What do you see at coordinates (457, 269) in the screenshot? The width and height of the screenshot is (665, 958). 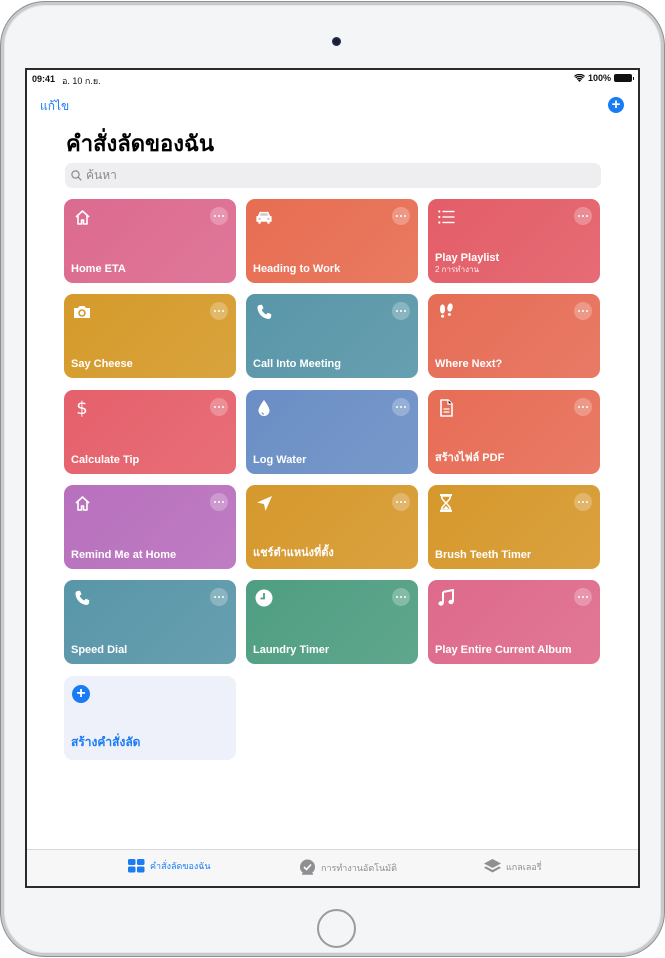 I see `shortcut-subtitle: 2 การทำงาน` at bounding box center [457, 269].